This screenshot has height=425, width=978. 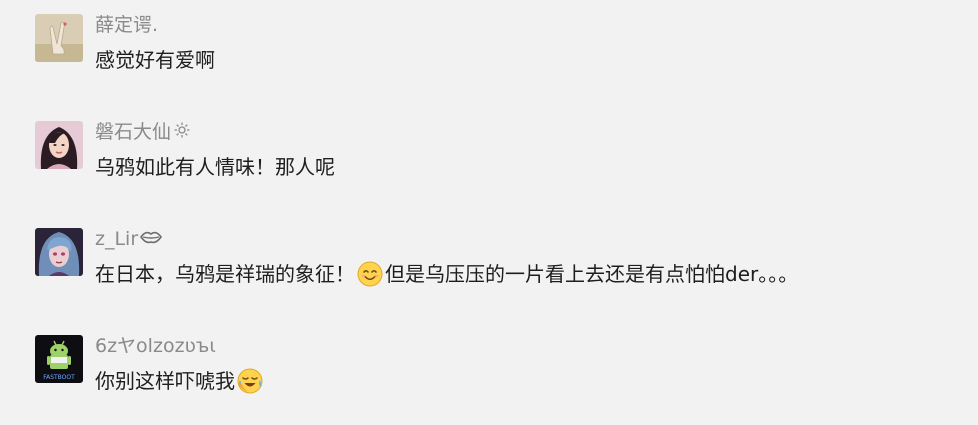 I want to click on username: 6zヤolzozʋъι, so click(x=155, y=346).